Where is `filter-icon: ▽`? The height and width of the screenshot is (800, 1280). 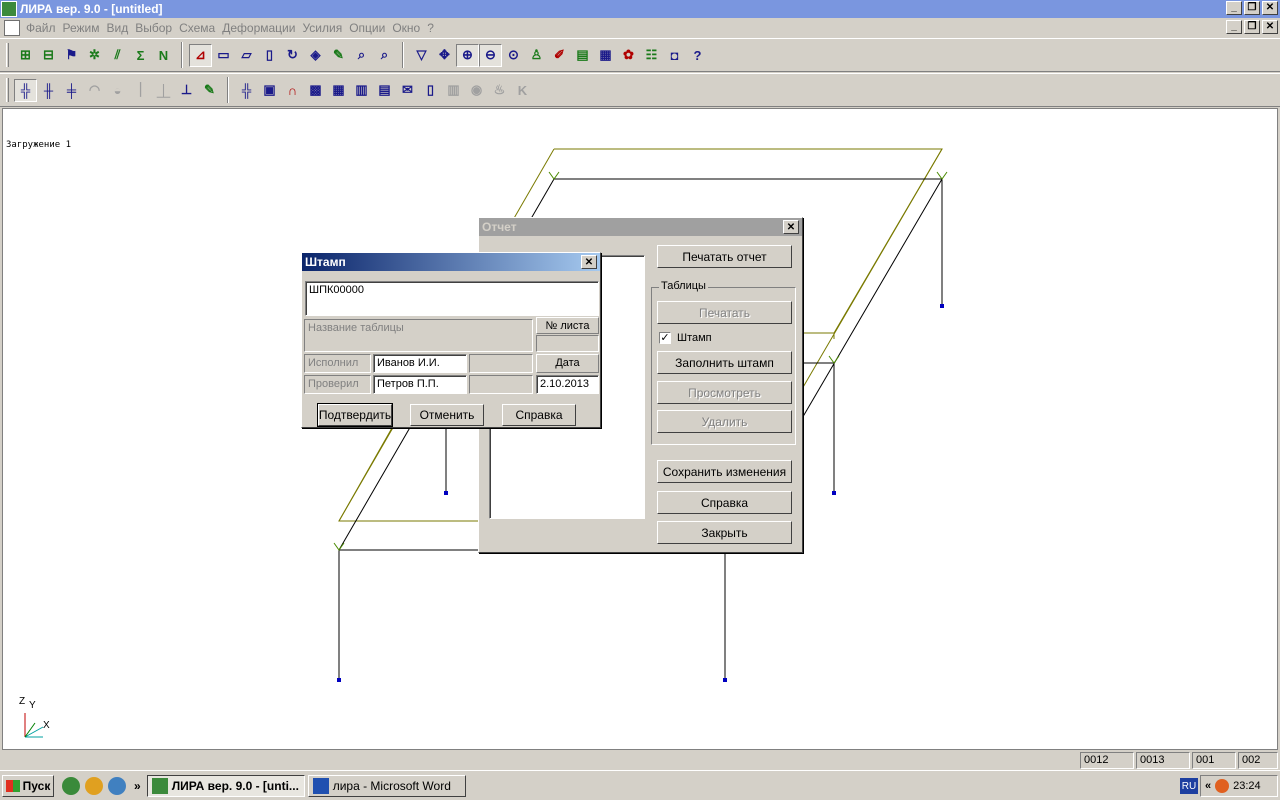
filter-icon: ▽ is located at coordinates (421, 55).